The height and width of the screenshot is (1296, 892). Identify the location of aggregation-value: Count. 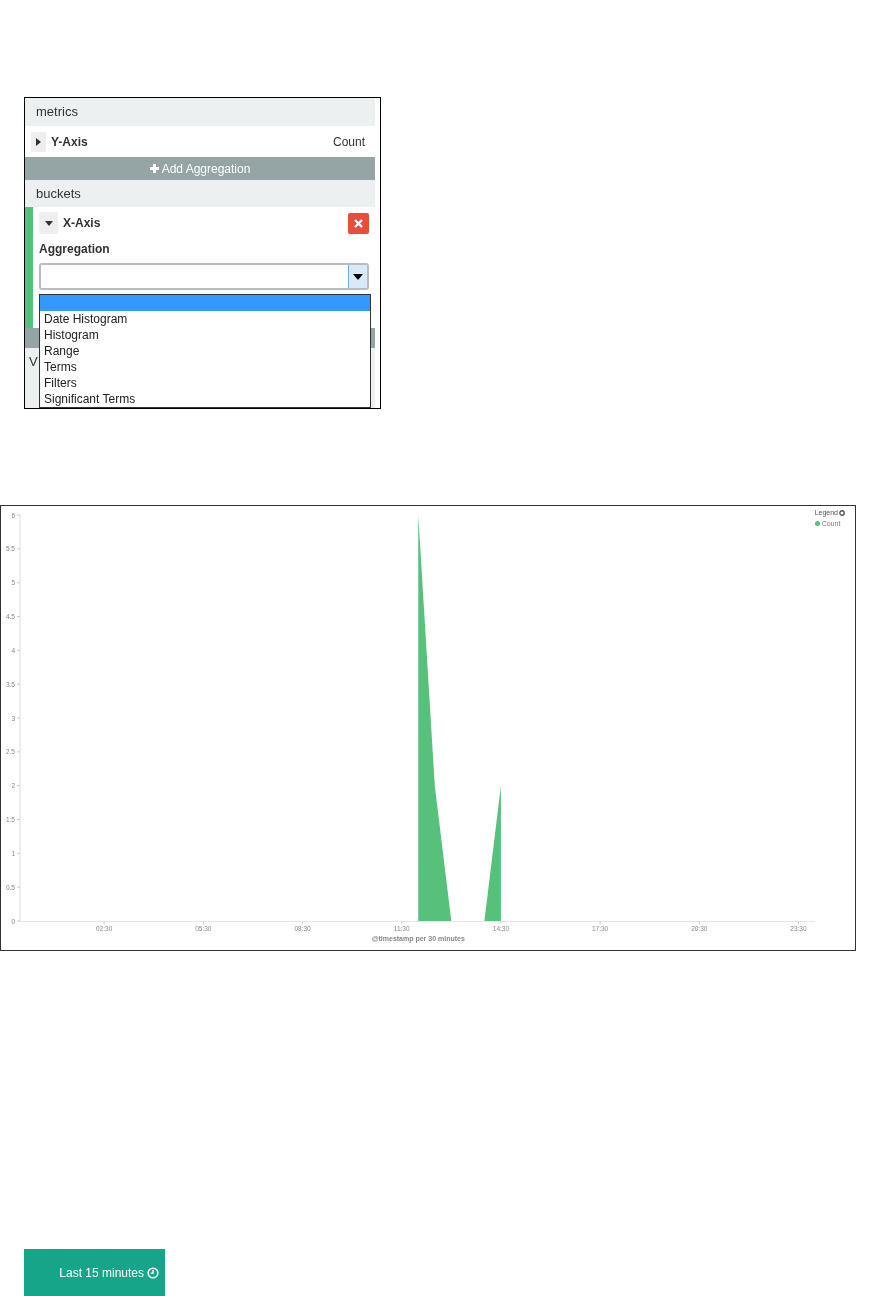
(348, 142).